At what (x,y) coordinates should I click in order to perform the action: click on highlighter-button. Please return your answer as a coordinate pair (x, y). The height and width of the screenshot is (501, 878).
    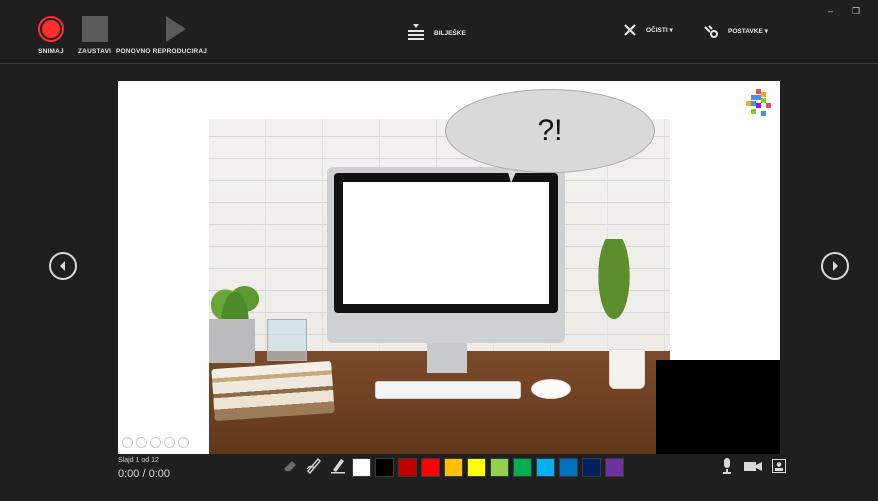
    Looking at the image, I should click on (338, 465).